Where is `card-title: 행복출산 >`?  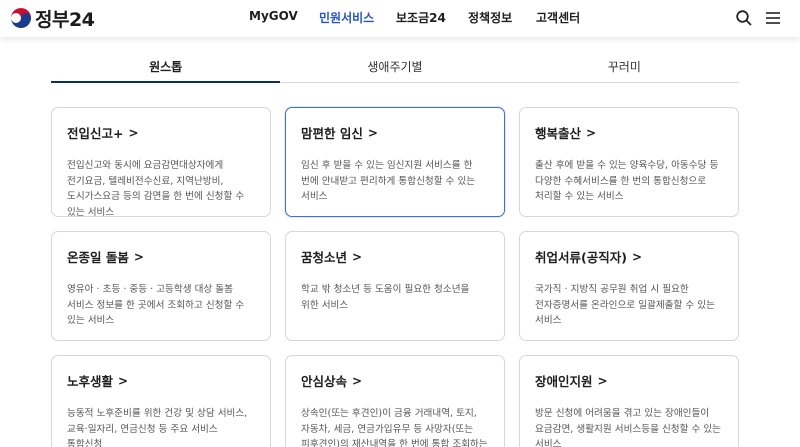
card-title: 행복출산 > is located at coordinates (629, 132).